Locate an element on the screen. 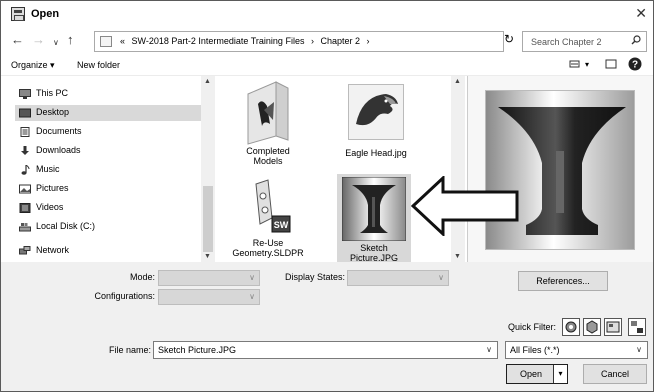 The image size is (654, 392). configurations-select: ∨ is located at coordinates (209, 297).